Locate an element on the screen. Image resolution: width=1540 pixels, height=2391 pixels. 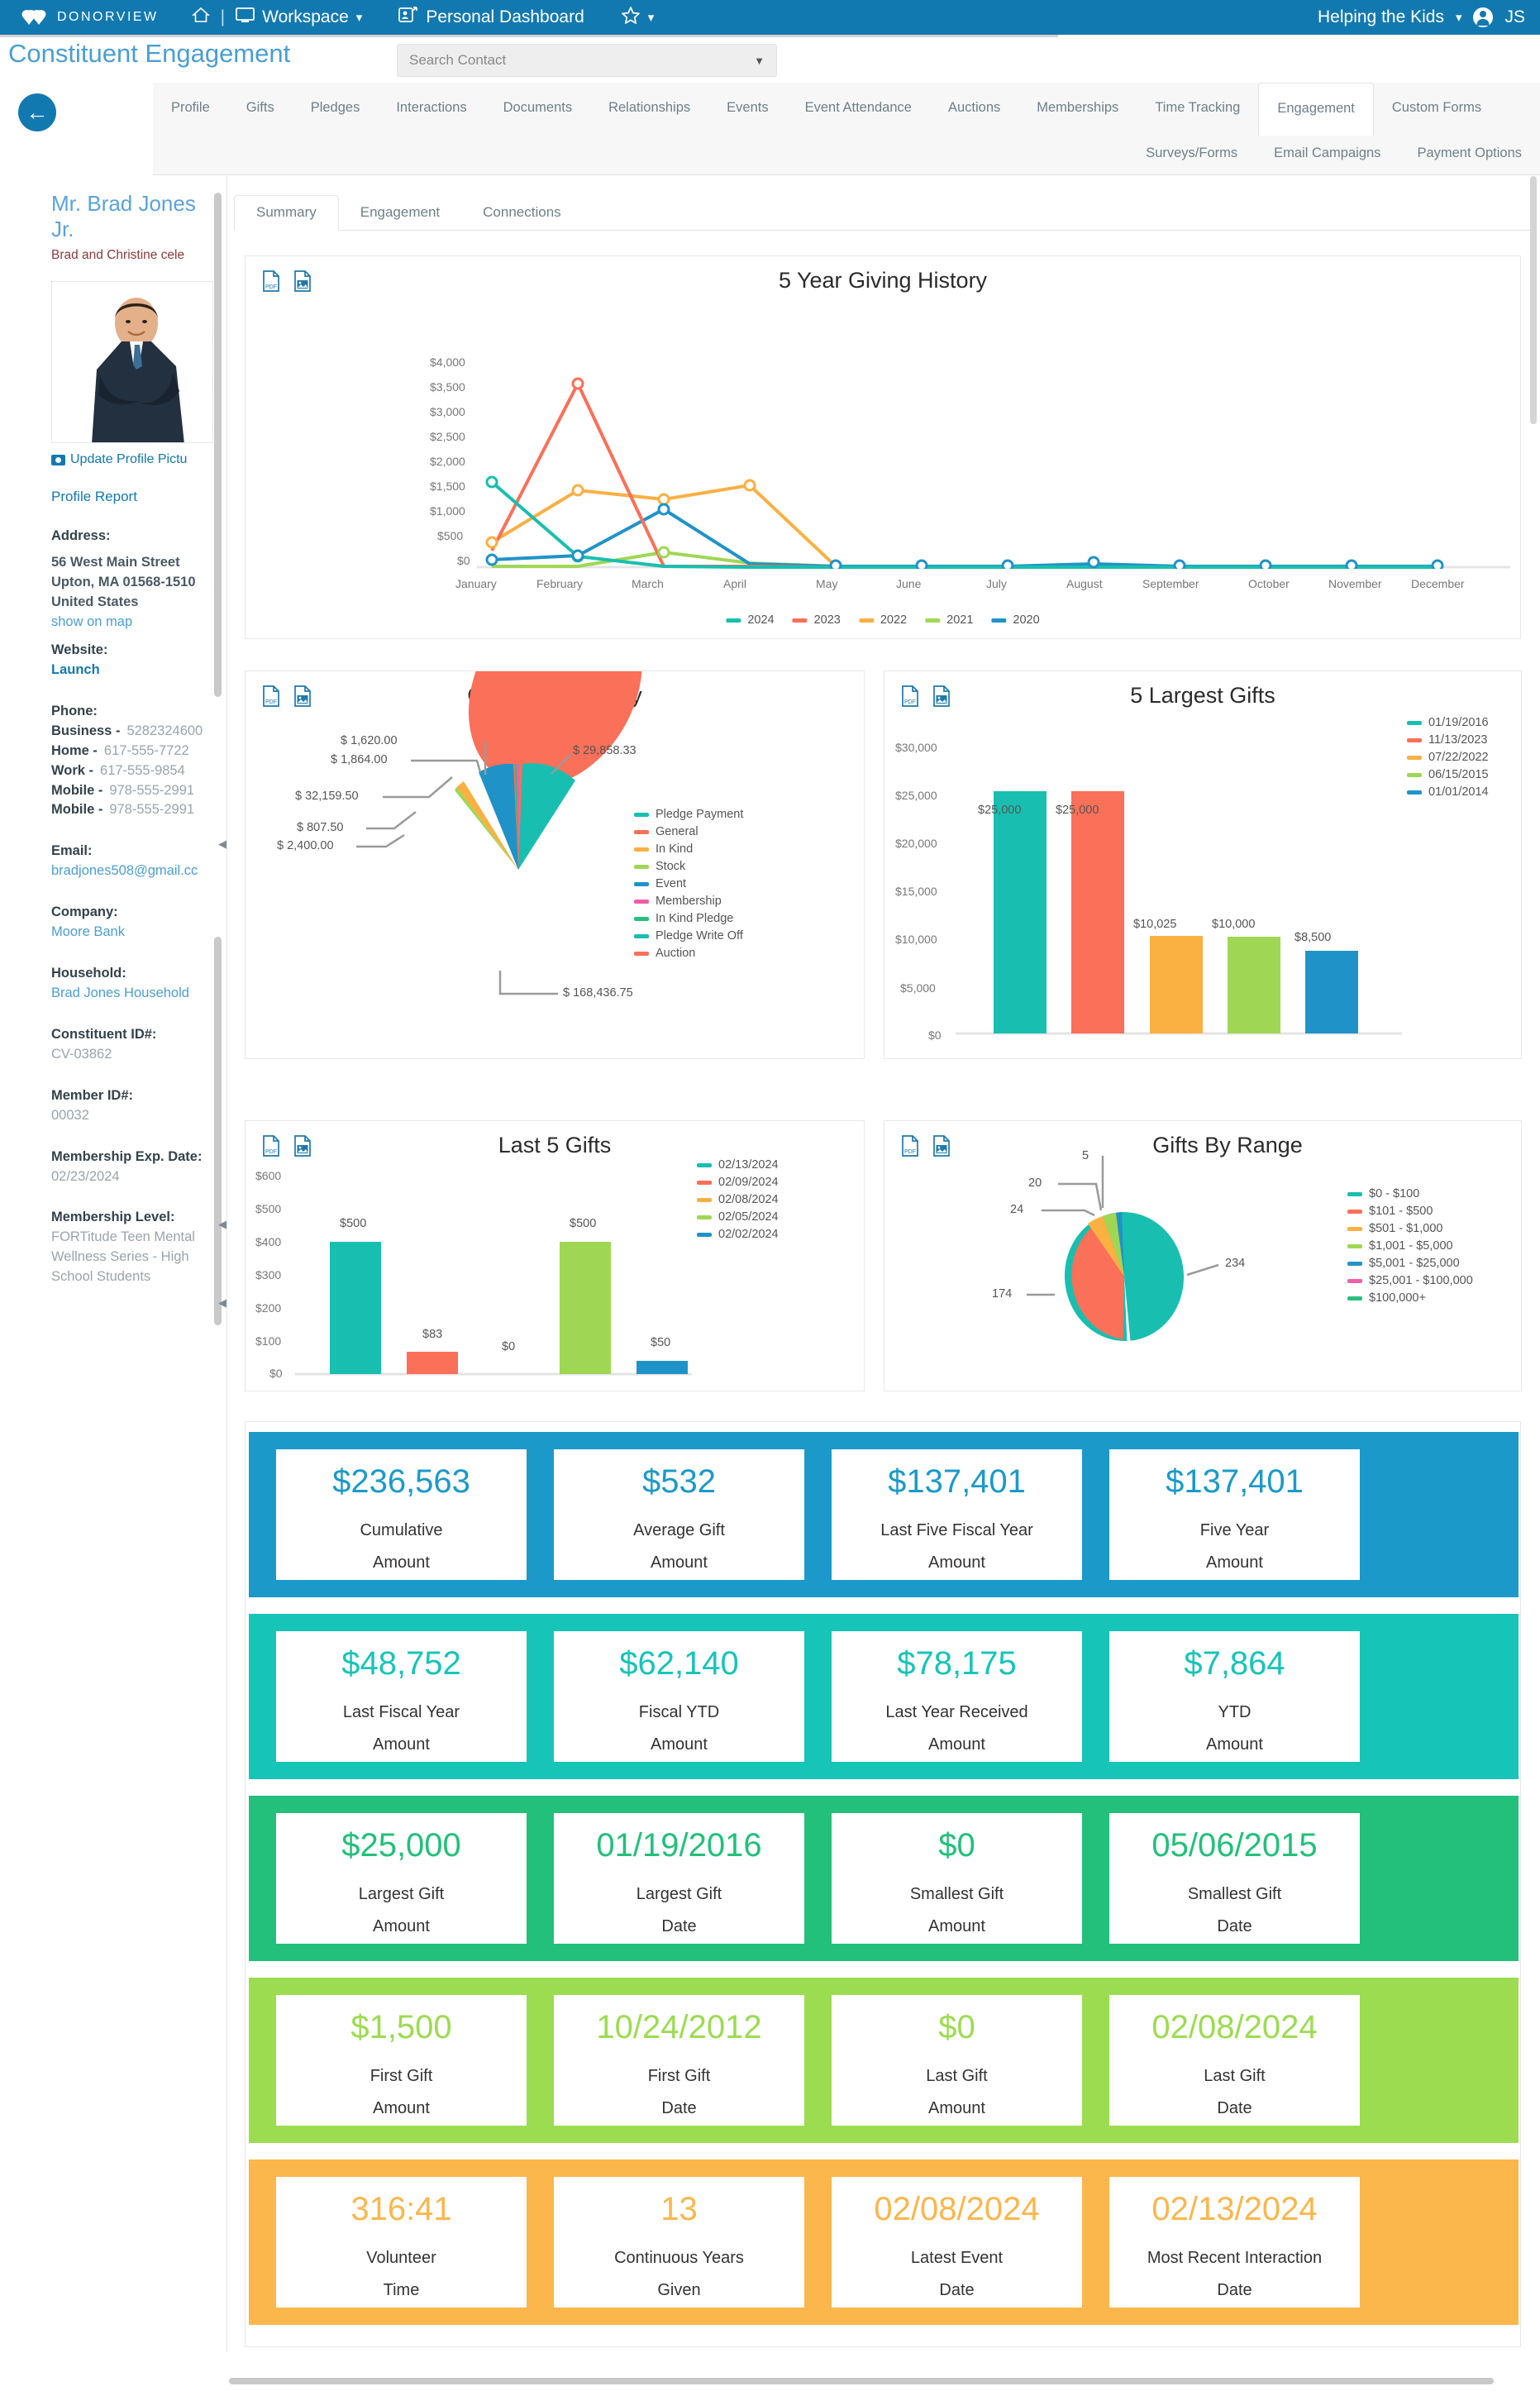
chevron-down-icon-search: ▼ is located at coordinates (760, 61).